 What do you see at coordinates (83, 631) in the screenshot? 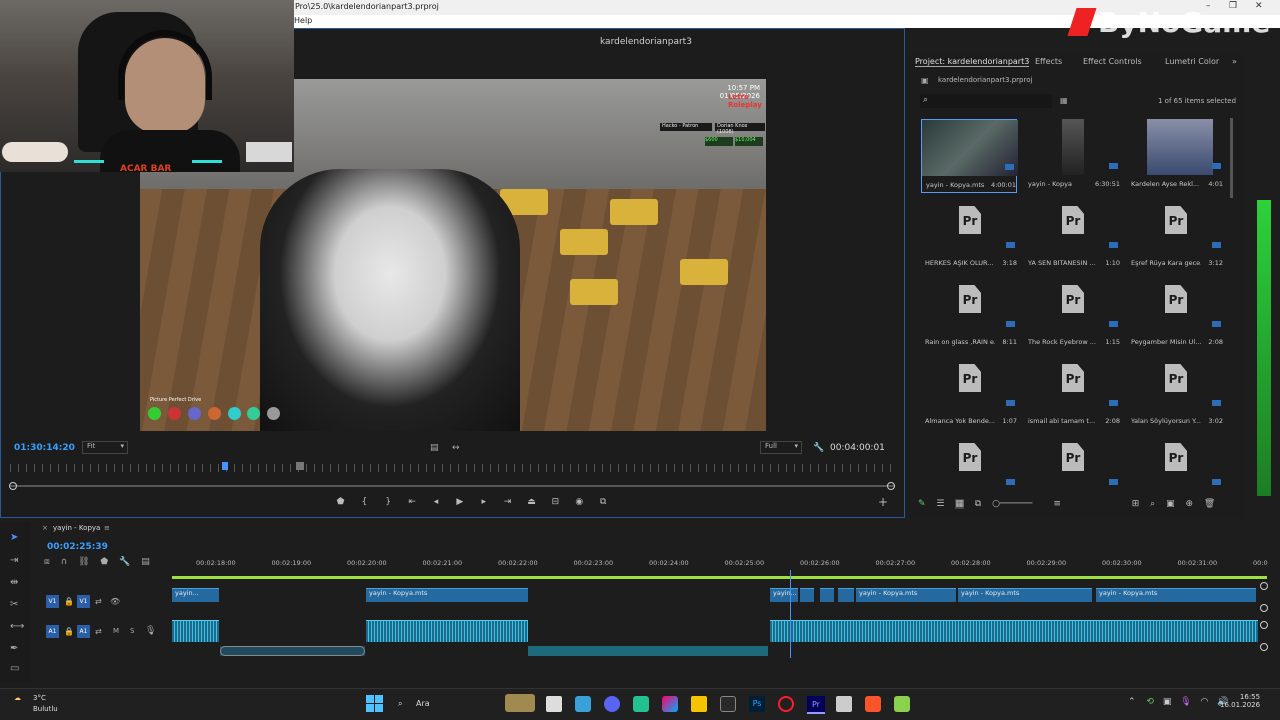
I see `a1-label: A1` at bounding box center [83, 631].